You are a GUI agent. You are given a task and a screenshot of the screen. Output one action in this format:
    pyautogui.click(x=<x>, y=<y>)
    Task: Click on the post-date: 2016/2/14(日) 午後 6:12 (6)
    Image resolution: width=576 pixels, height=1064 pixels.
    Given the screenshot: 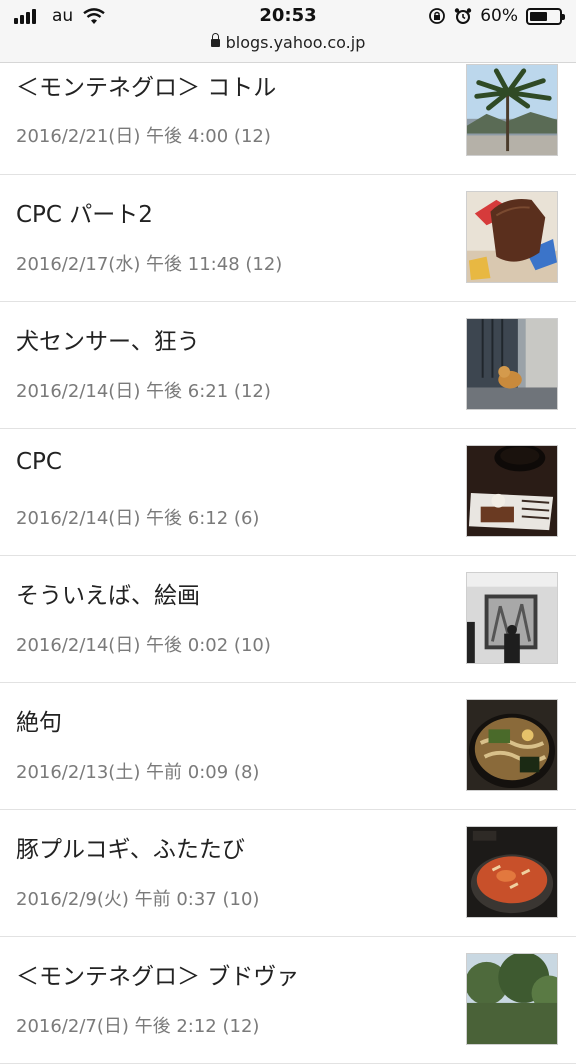 What is the action you would take?
    pyautogui.click(x=138, y=518)
    